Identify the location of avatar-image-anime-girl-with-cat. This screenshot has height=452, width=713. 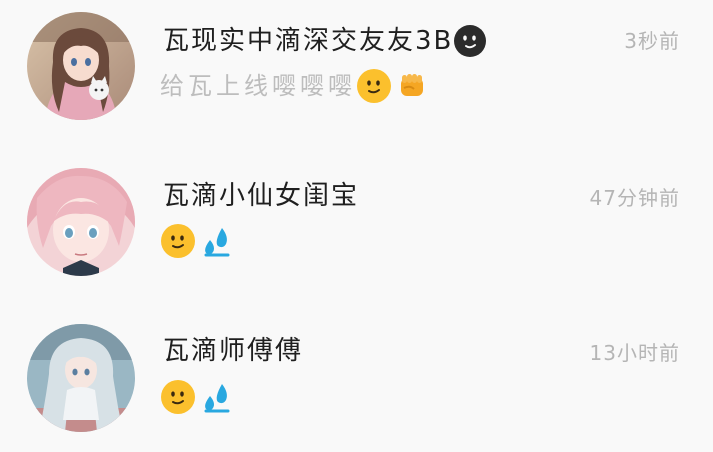
(81, 66).